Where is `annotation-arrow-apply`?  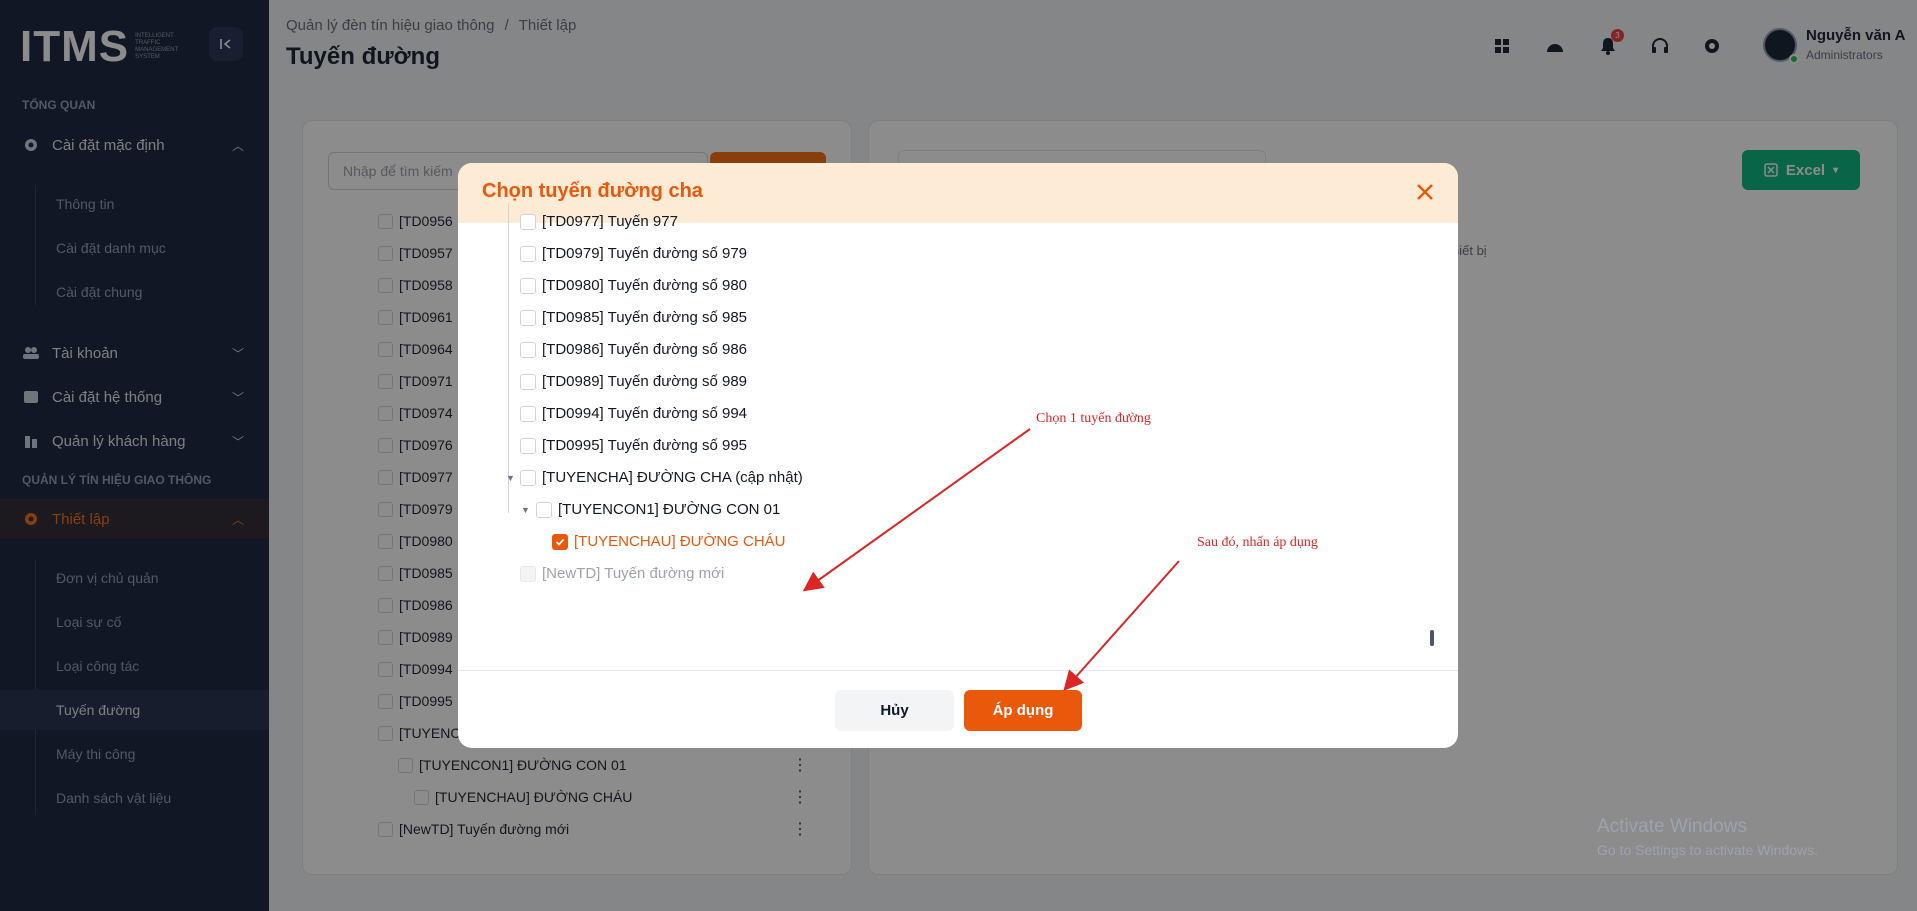
annotation-arrow-apply is located at coordinates (1121, 625).